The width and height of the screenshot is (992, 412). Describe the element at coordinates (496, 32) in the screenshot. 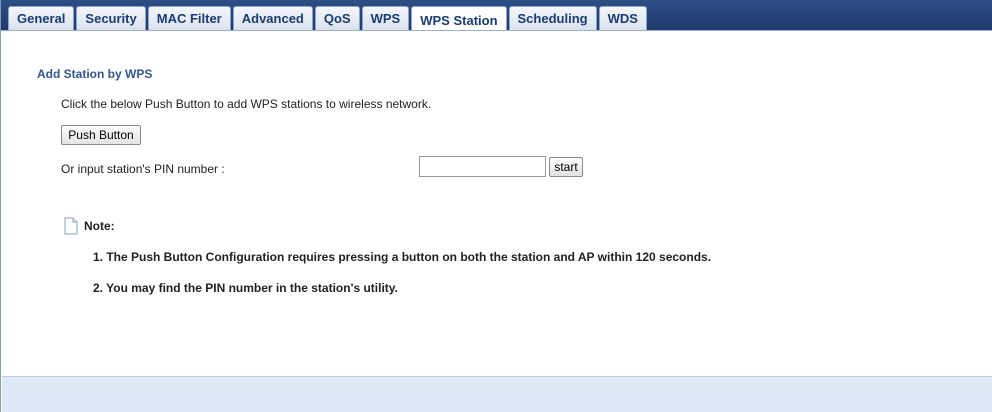

I see `tab-bar-underline` at that location.